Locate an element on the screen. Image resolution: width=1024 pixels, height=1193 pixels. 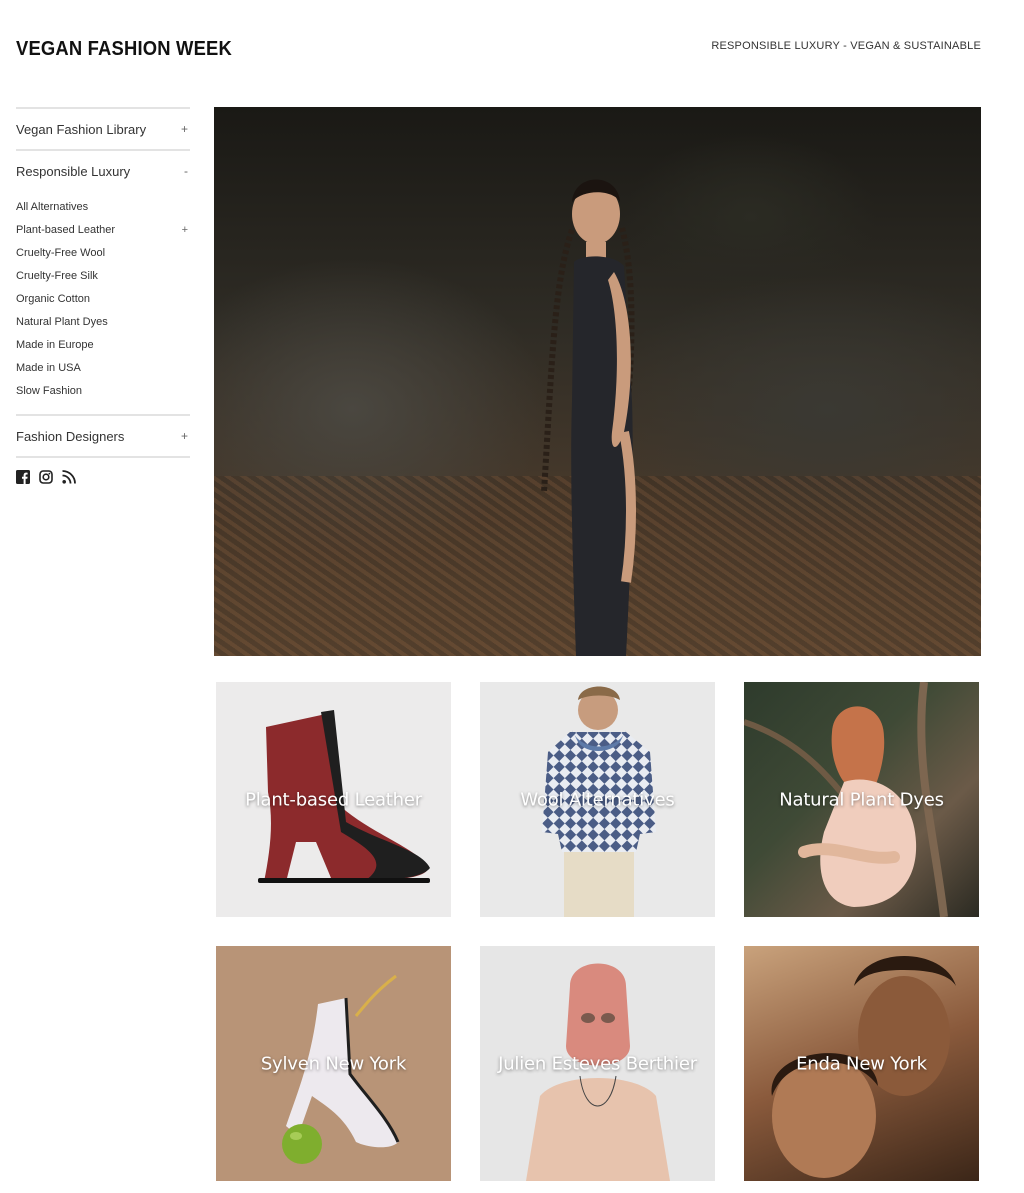
tile-label: Julien Esteves Berthier is located at coordinates (597, 1063).